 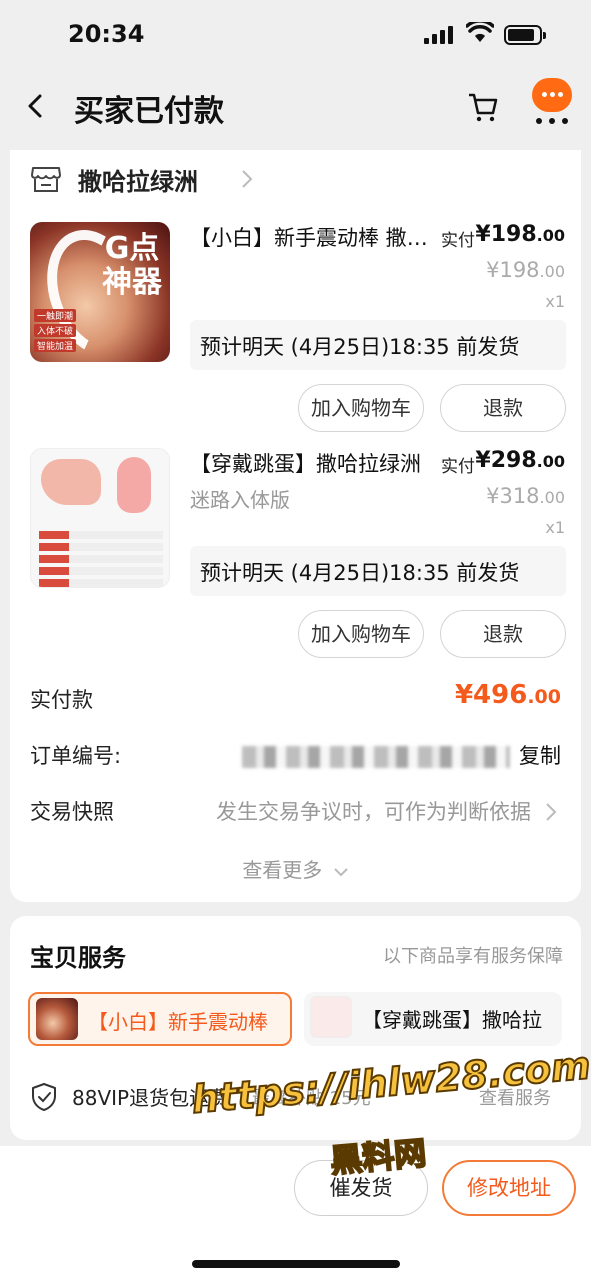 What do you see at coordinates (76, 756) in the screenshot?
I see `order-number-label: 订单编号:` at bounding box center [76, 756].